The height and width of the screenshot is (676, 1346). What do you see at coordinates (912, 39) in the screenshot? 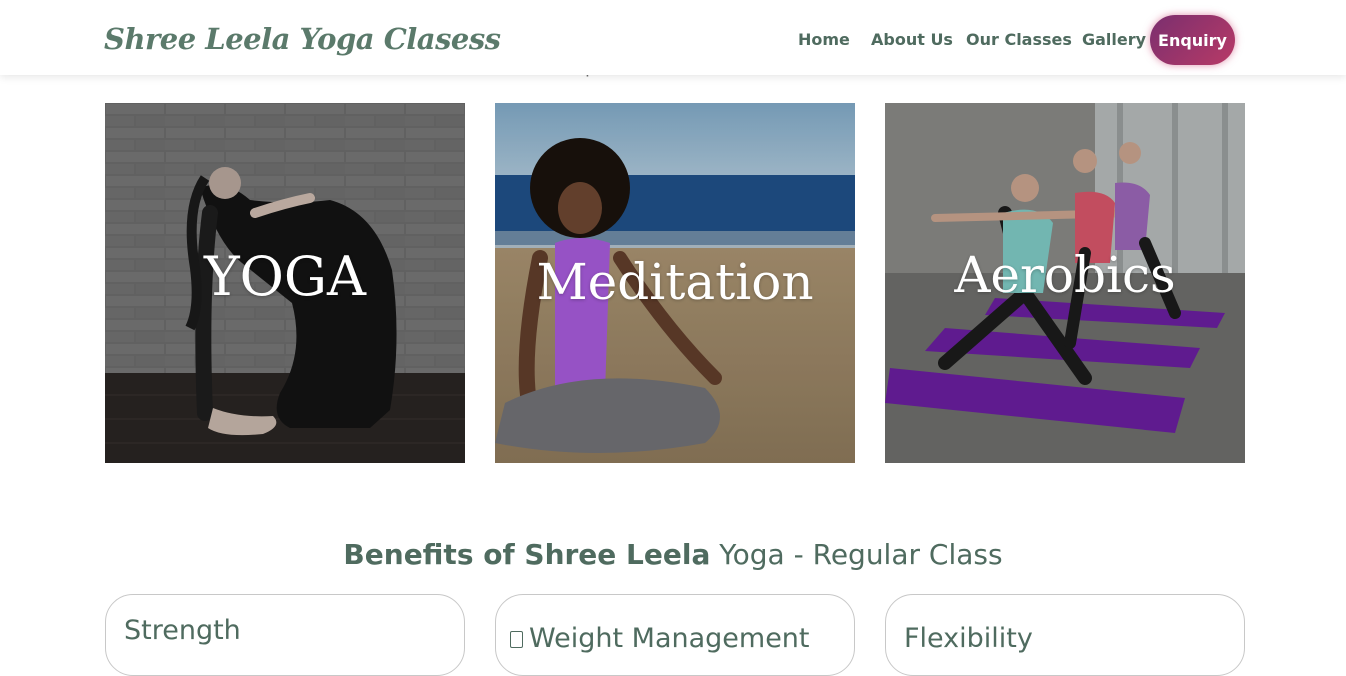
I see `nav-about-us: About Us` at bounding box center [912, 39].